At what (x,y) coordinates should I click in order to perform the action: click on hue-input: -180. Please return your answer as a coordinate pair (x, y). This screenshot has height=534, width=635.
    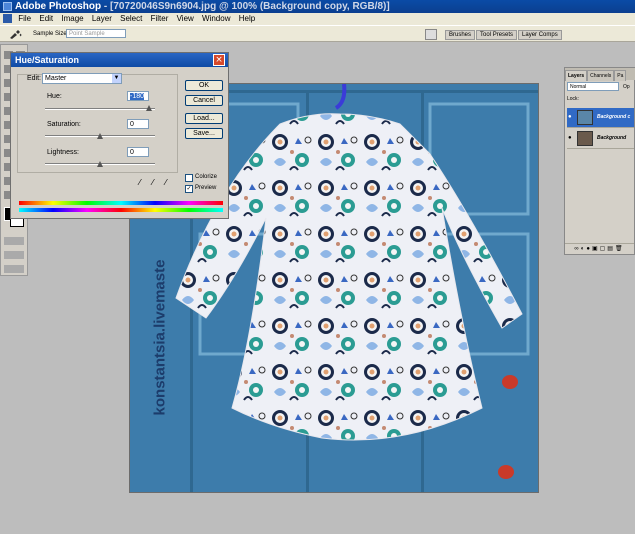
    Looking at the image, I should click on (138, 96).